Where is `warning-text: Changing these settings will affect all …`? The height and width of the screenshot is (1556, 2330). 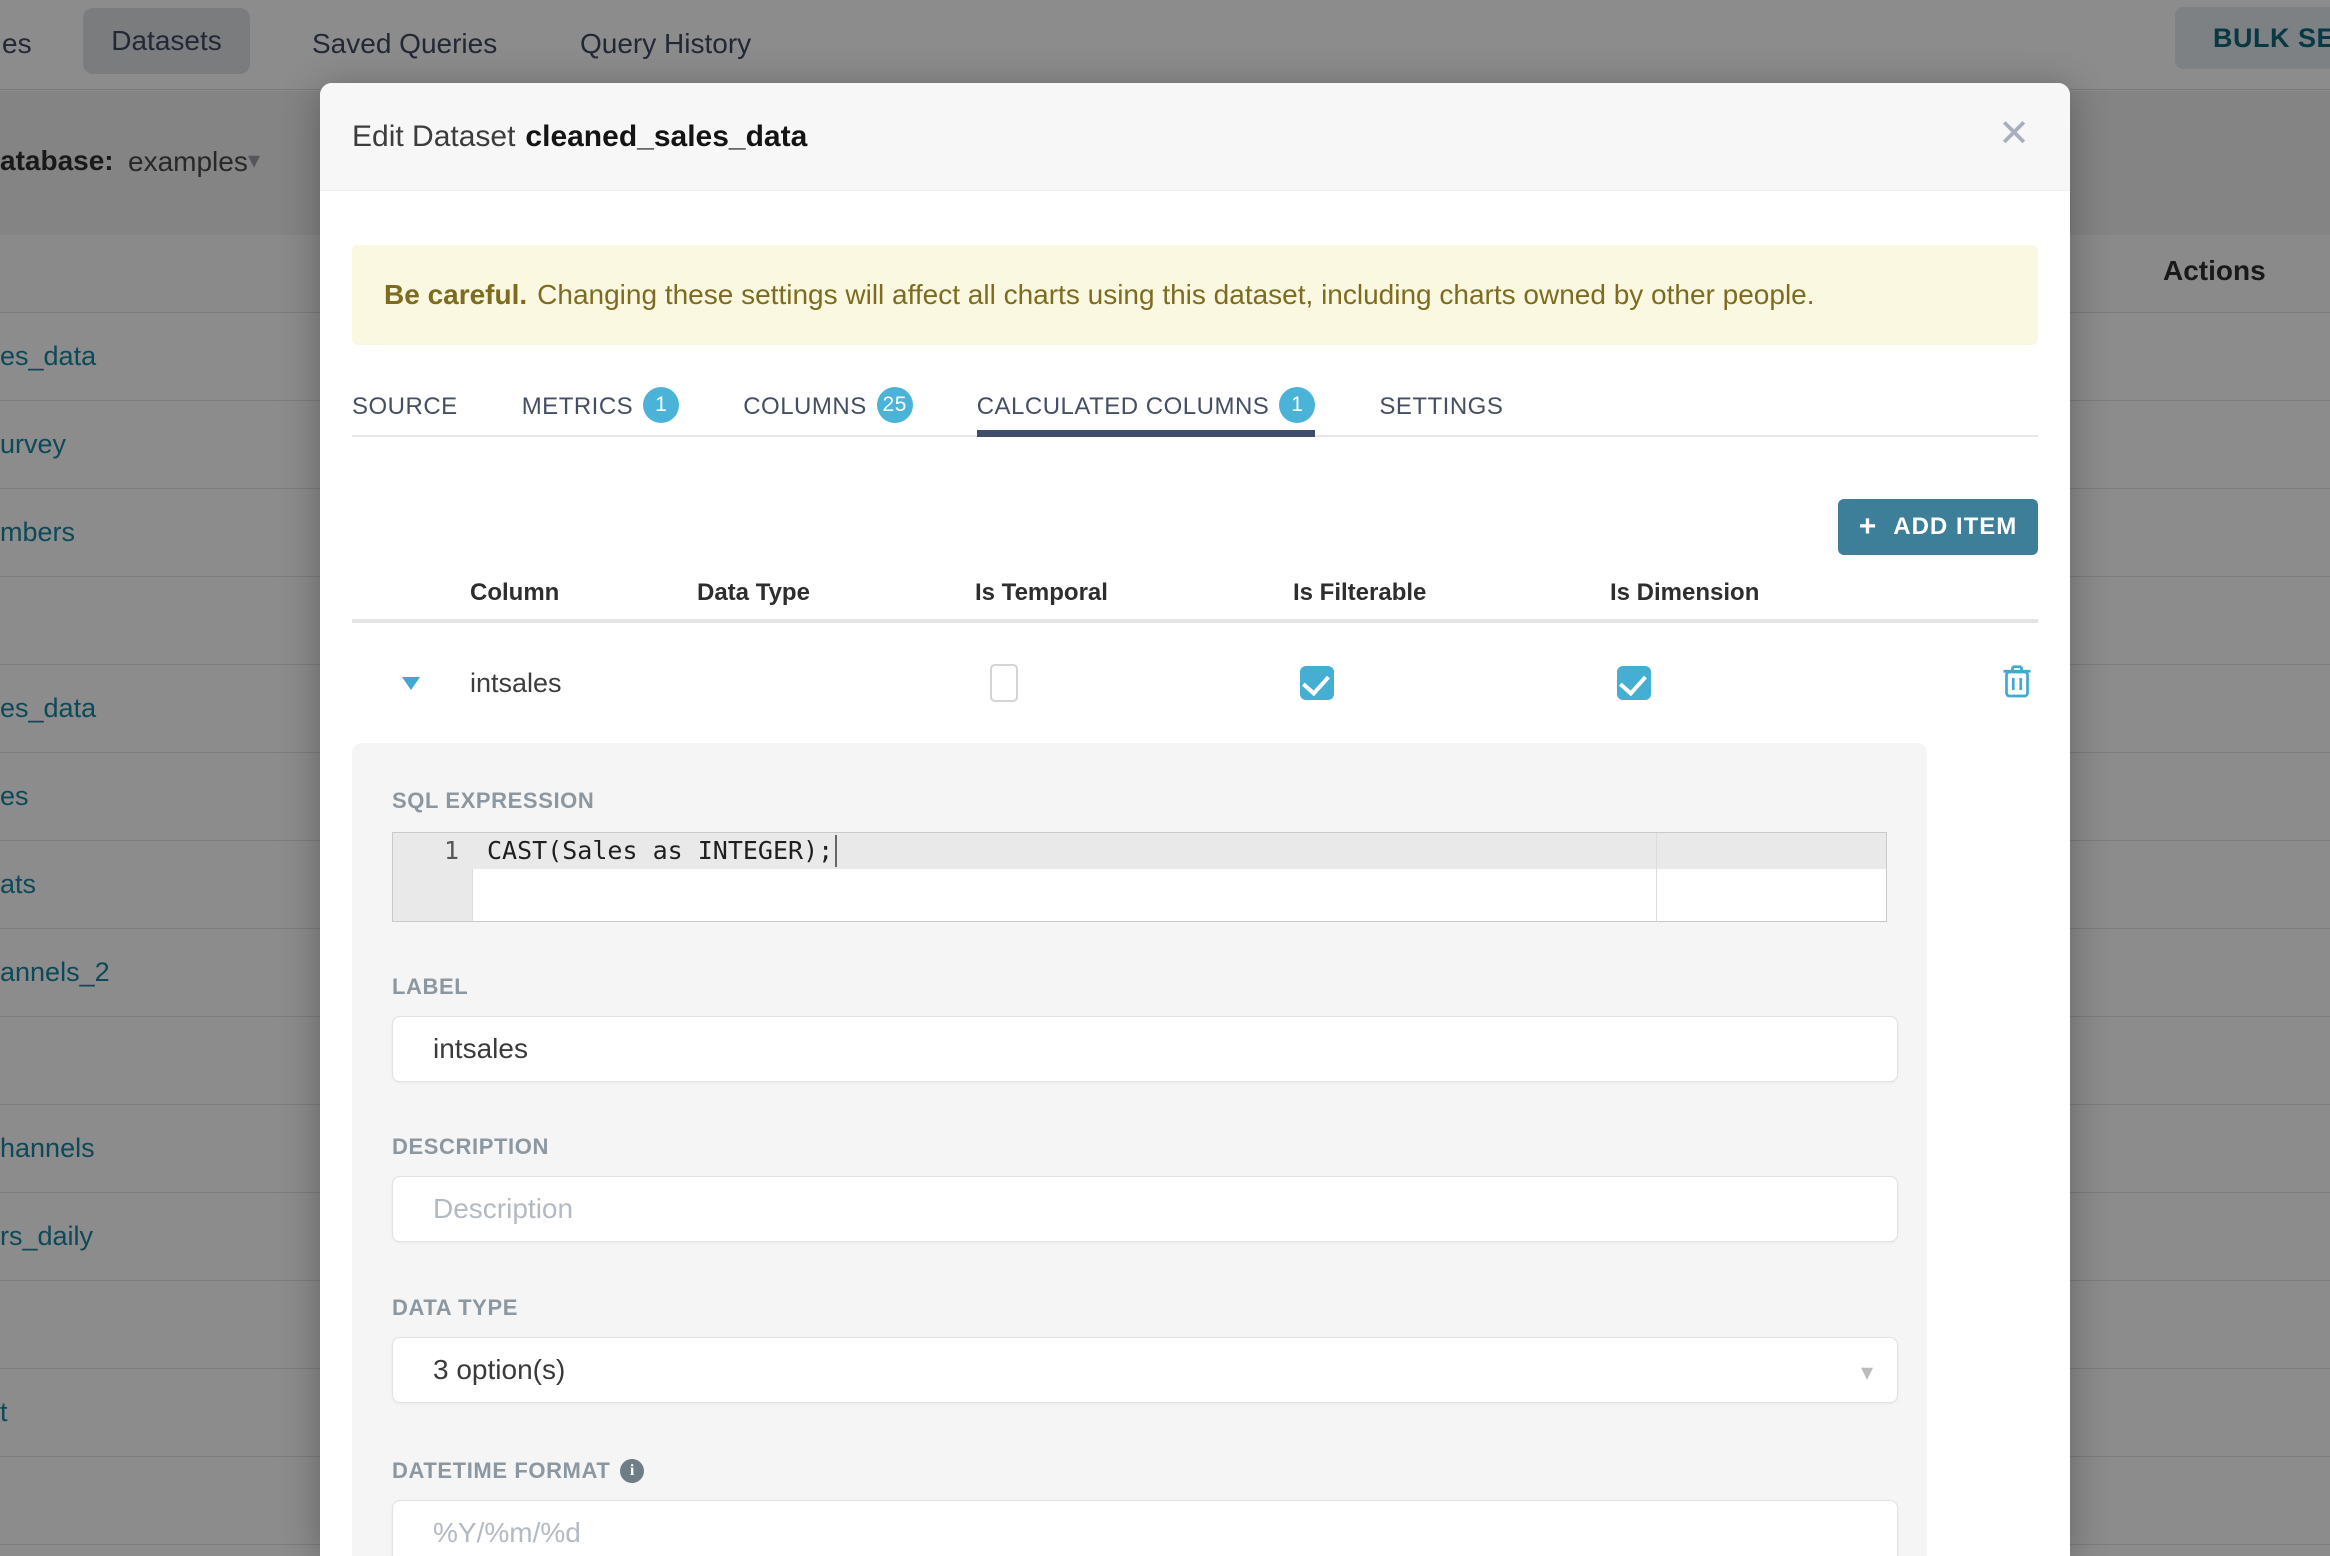 warning-text: Changing these settings will affect all … is located at coordinates (1176, 294).